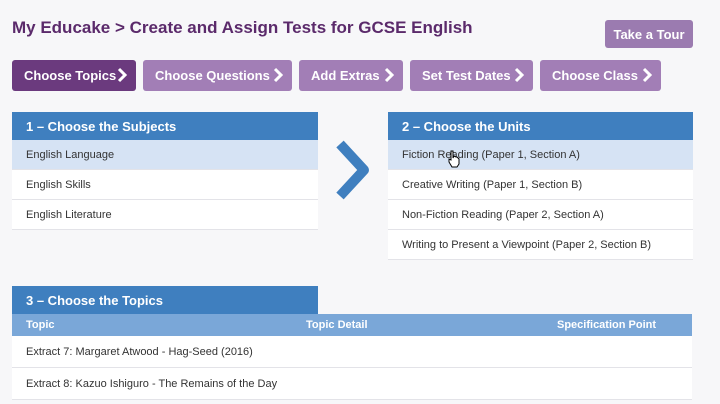 The image size is (720, 404). I want to click on step-label: Choose Topics, so click(70, 75).